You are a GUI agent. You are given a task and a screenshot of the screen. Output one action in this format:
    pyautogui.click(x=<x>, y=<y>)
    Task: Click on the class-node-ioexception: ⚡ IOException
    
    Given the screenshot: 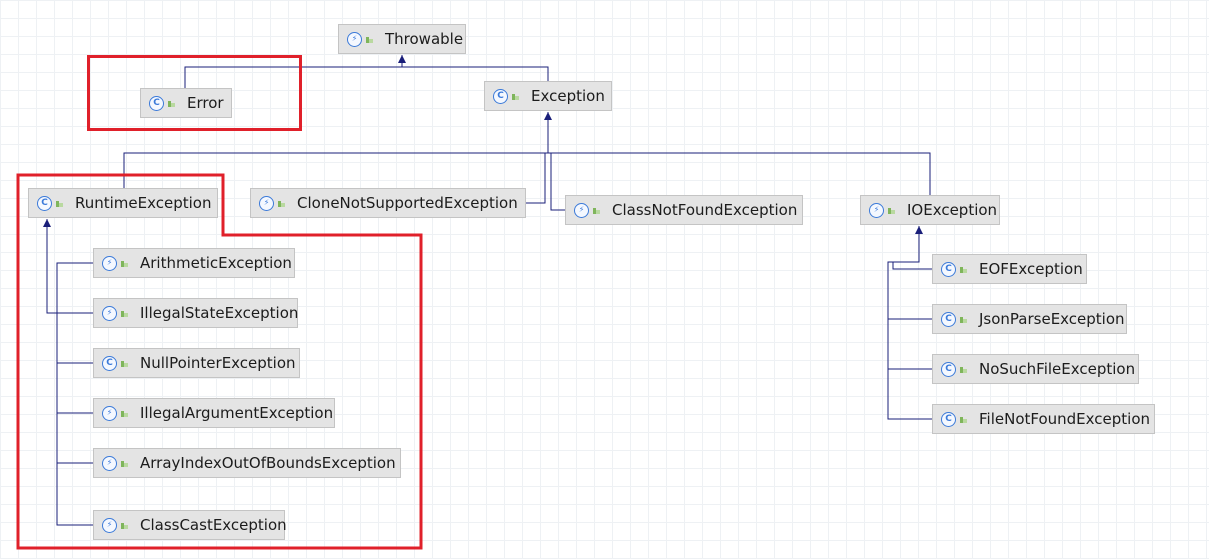 What is the action you would take?
    pyautogui.click(x=930, y=210)
    